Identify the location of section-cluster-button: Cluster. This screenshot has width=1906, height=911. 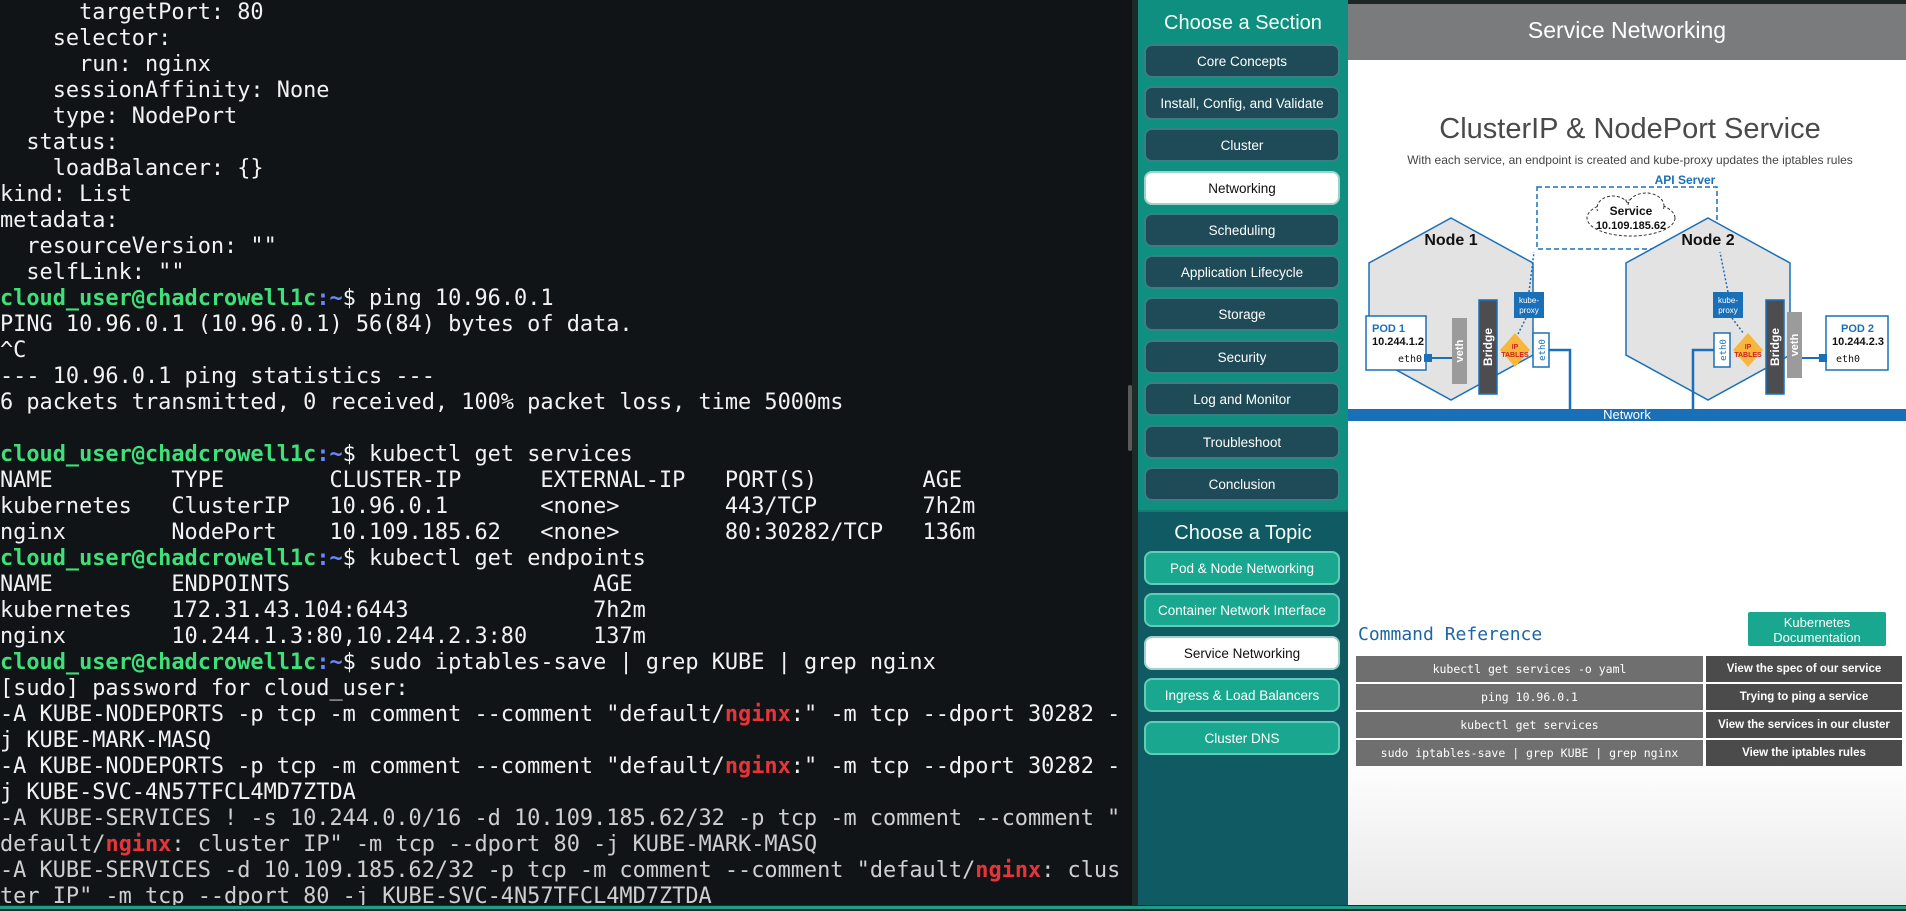
(1242, 145).